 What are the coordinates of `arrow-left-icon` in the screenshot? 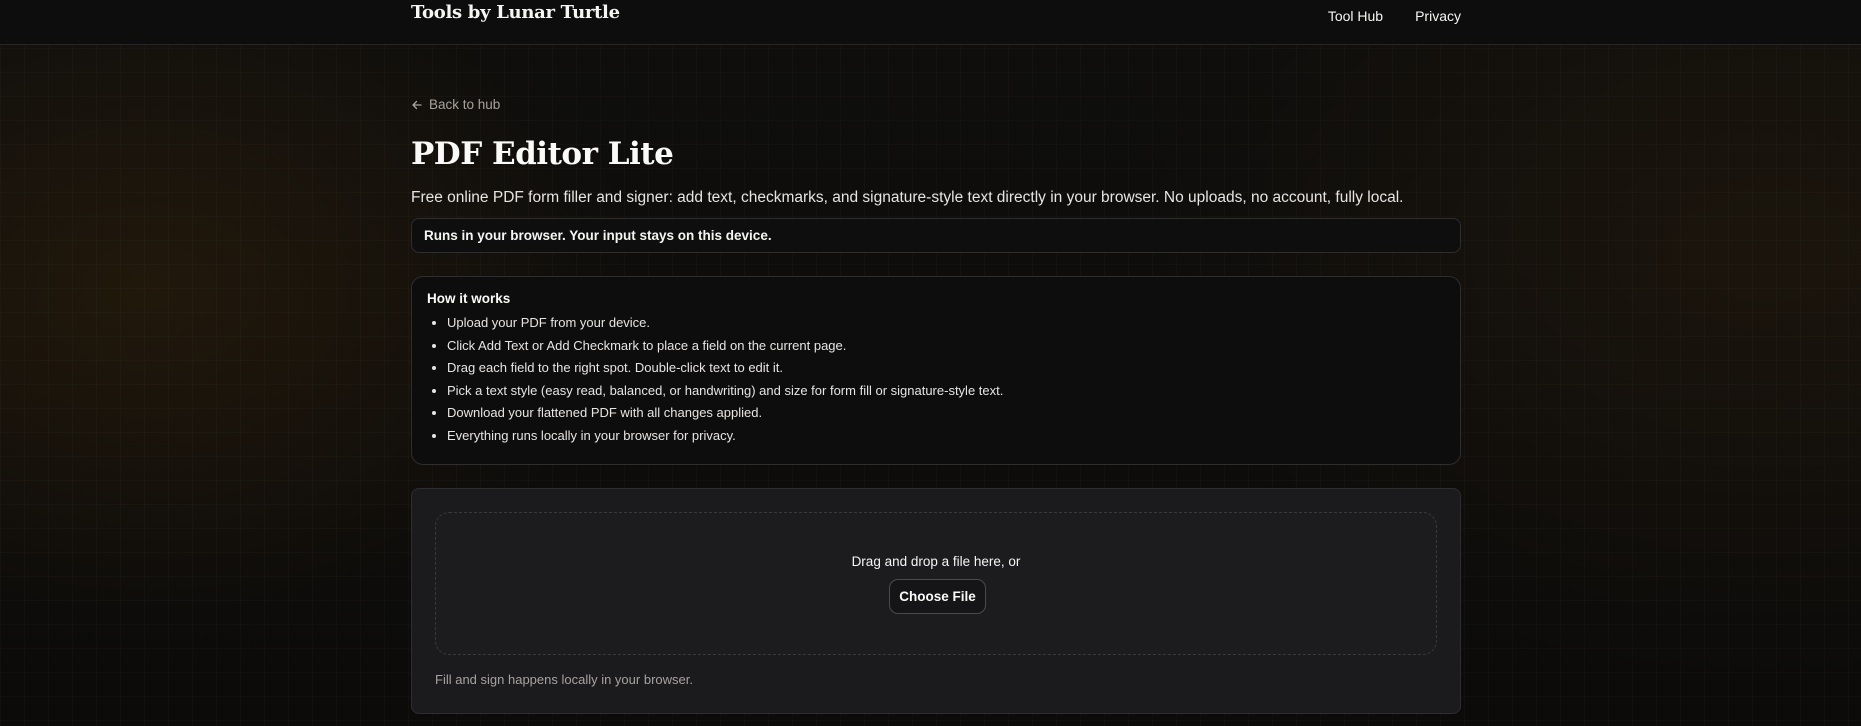 It's located at (417, 105).